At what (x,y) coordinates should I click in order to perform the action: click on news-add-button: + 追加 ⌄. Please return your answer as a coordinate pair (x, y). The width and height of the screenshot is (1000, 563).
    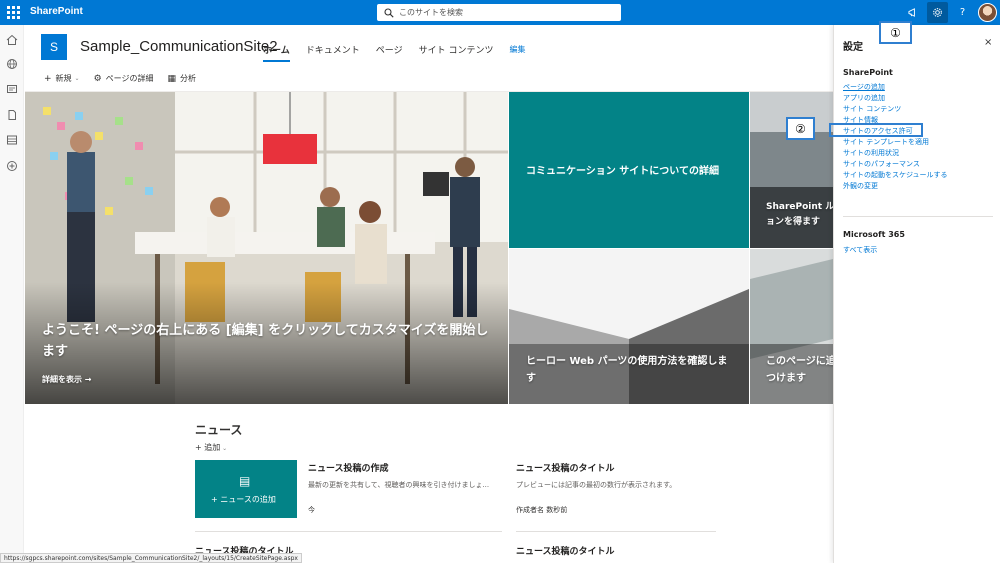
    Looking at the image, I should click on (211, 447).